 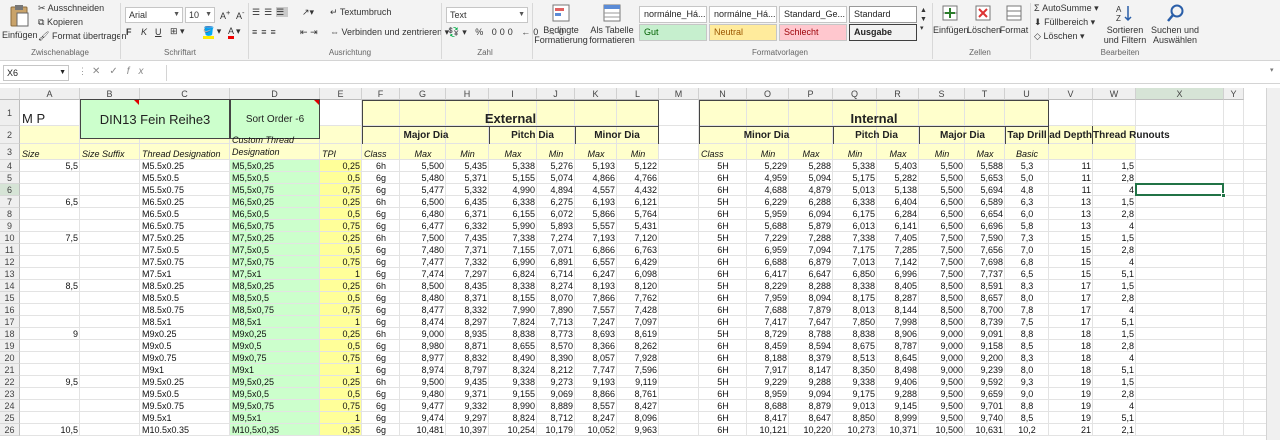 I want to click on cell-l-row-8: 5,764, so click(x=638, y=214).